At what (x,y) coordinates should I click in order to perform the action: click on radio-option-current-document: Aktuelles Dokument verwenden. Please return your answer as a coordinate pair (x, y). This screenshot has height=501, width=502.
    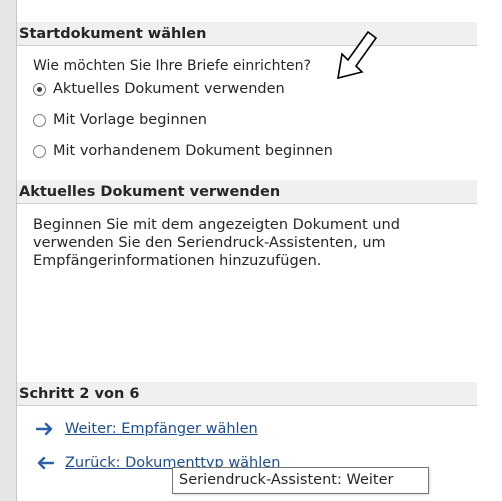
    Looking at the image, I should click on (159, 89).